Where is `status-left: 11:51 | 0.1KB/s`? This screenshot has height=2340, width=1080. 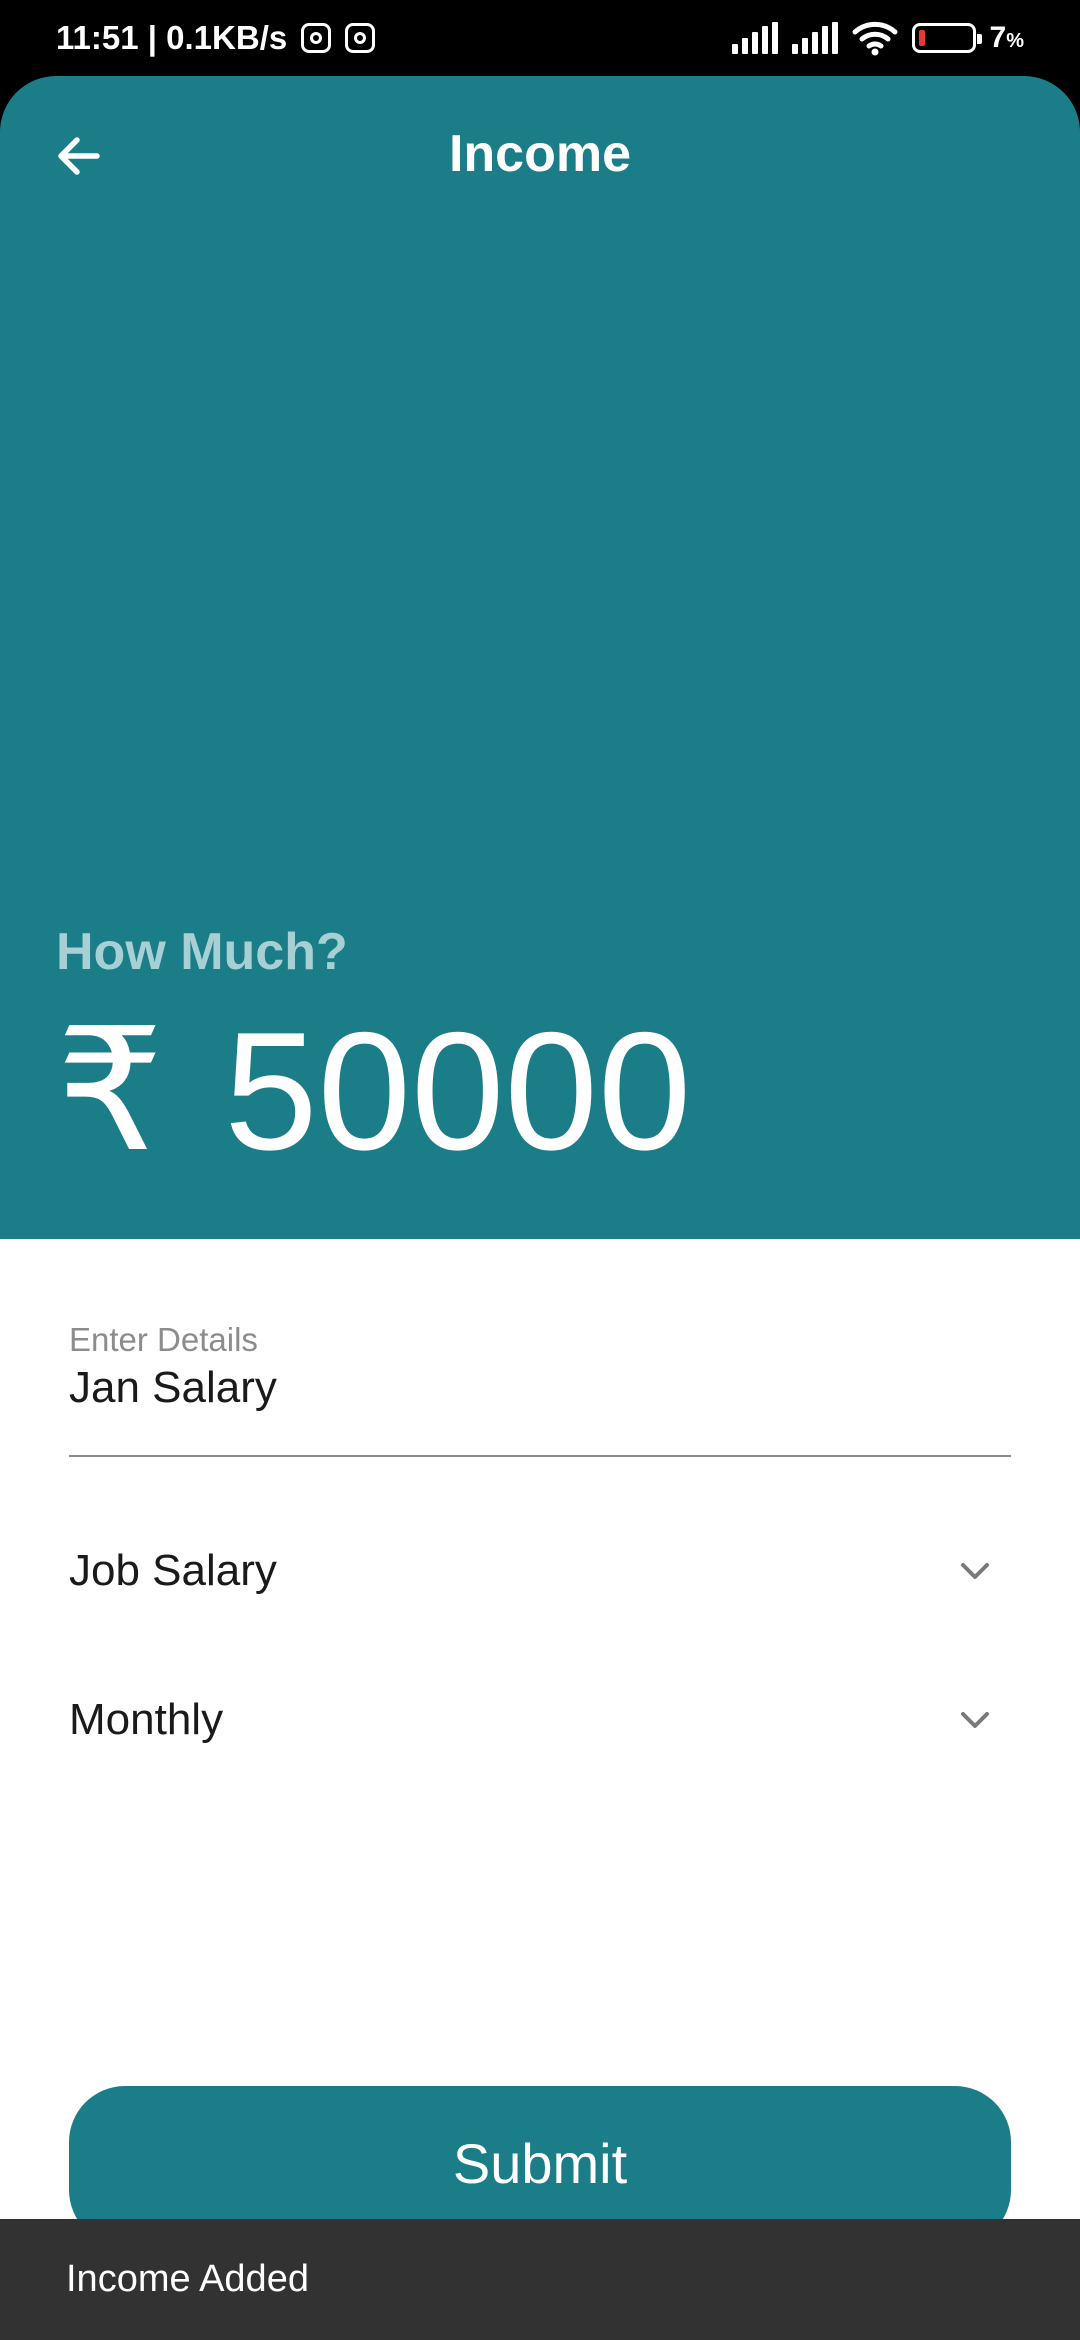 status-left: 11:51 | 0.1KB/s is located at coordinates (216, 38).